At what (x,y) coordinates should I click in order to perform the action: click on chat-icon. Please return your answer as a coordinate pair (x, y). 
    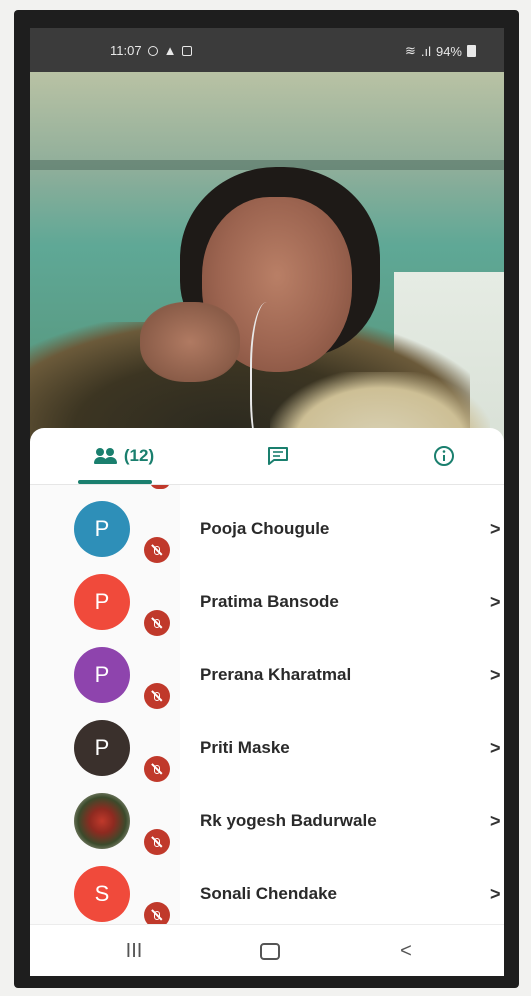
    Looking at the image, I should click on (278, 456).